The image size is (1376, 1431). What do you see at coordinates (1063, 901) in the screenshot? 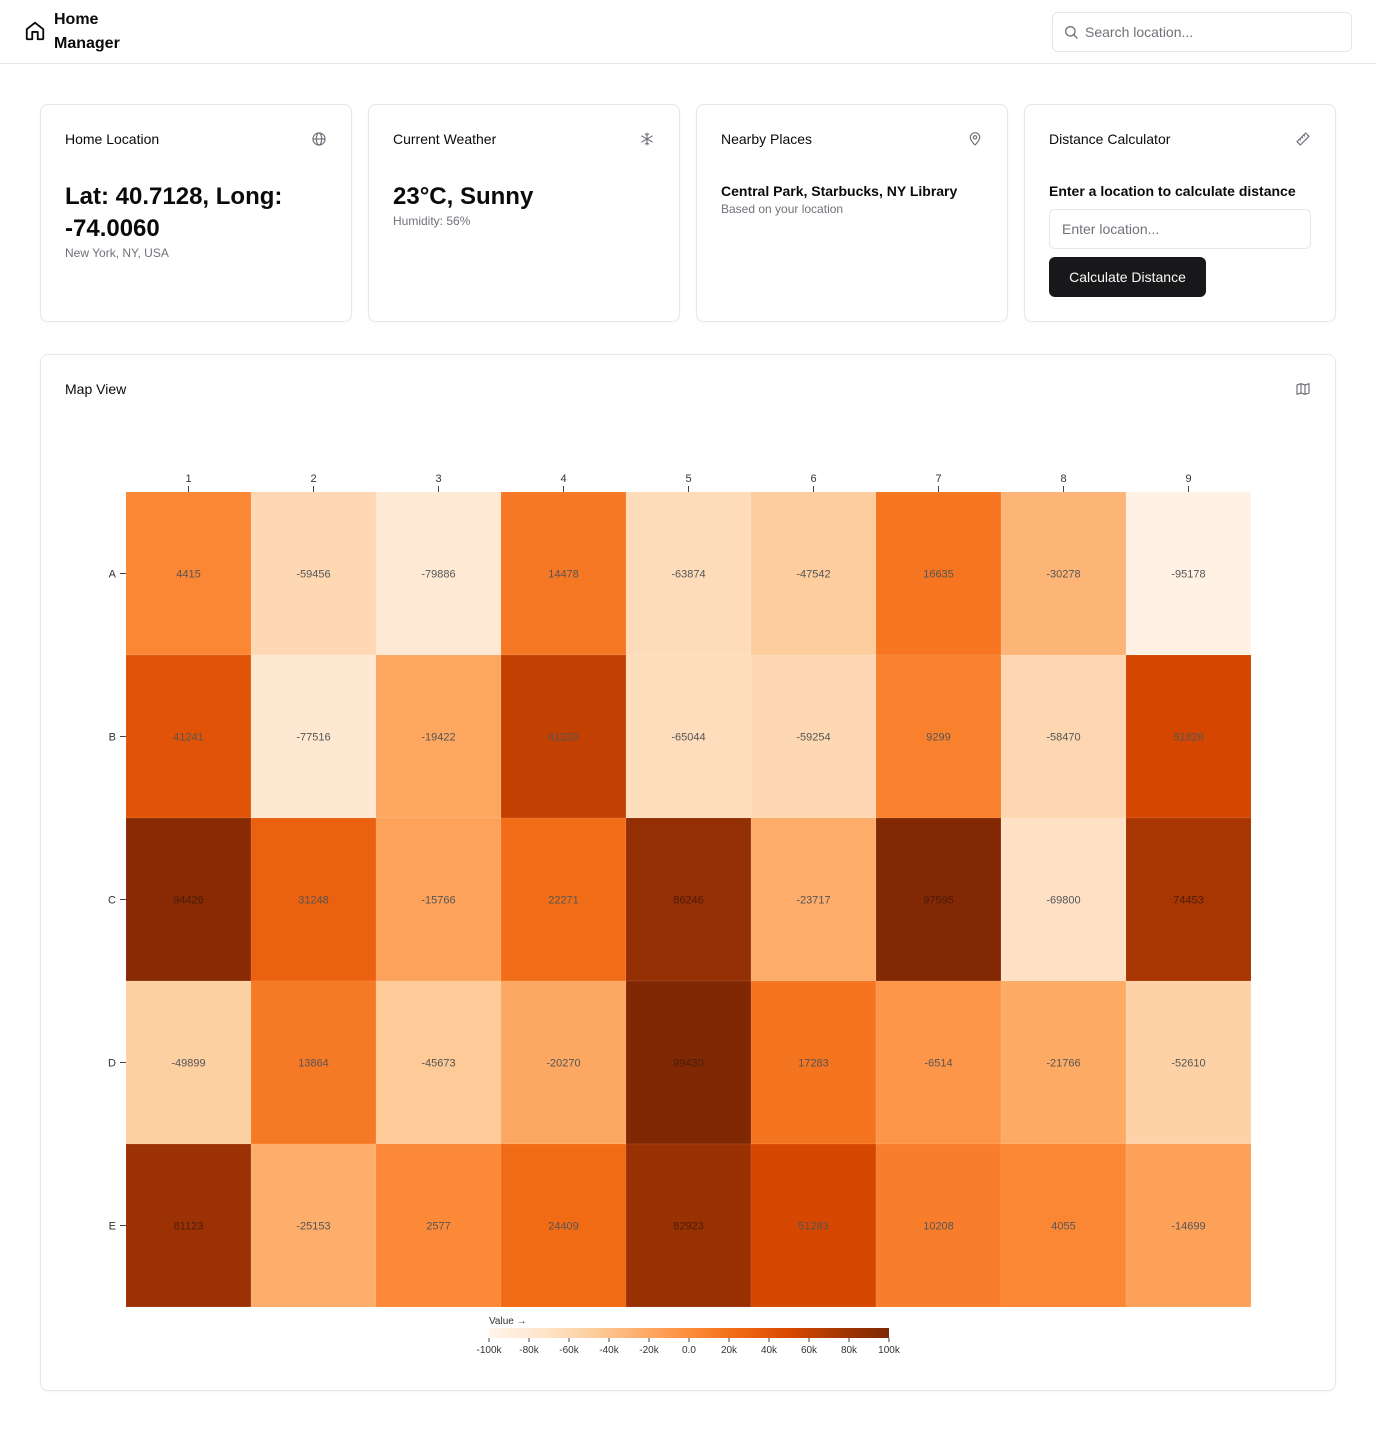
I see `cell-value-label: -69800` at bounding box center [1063, 901].